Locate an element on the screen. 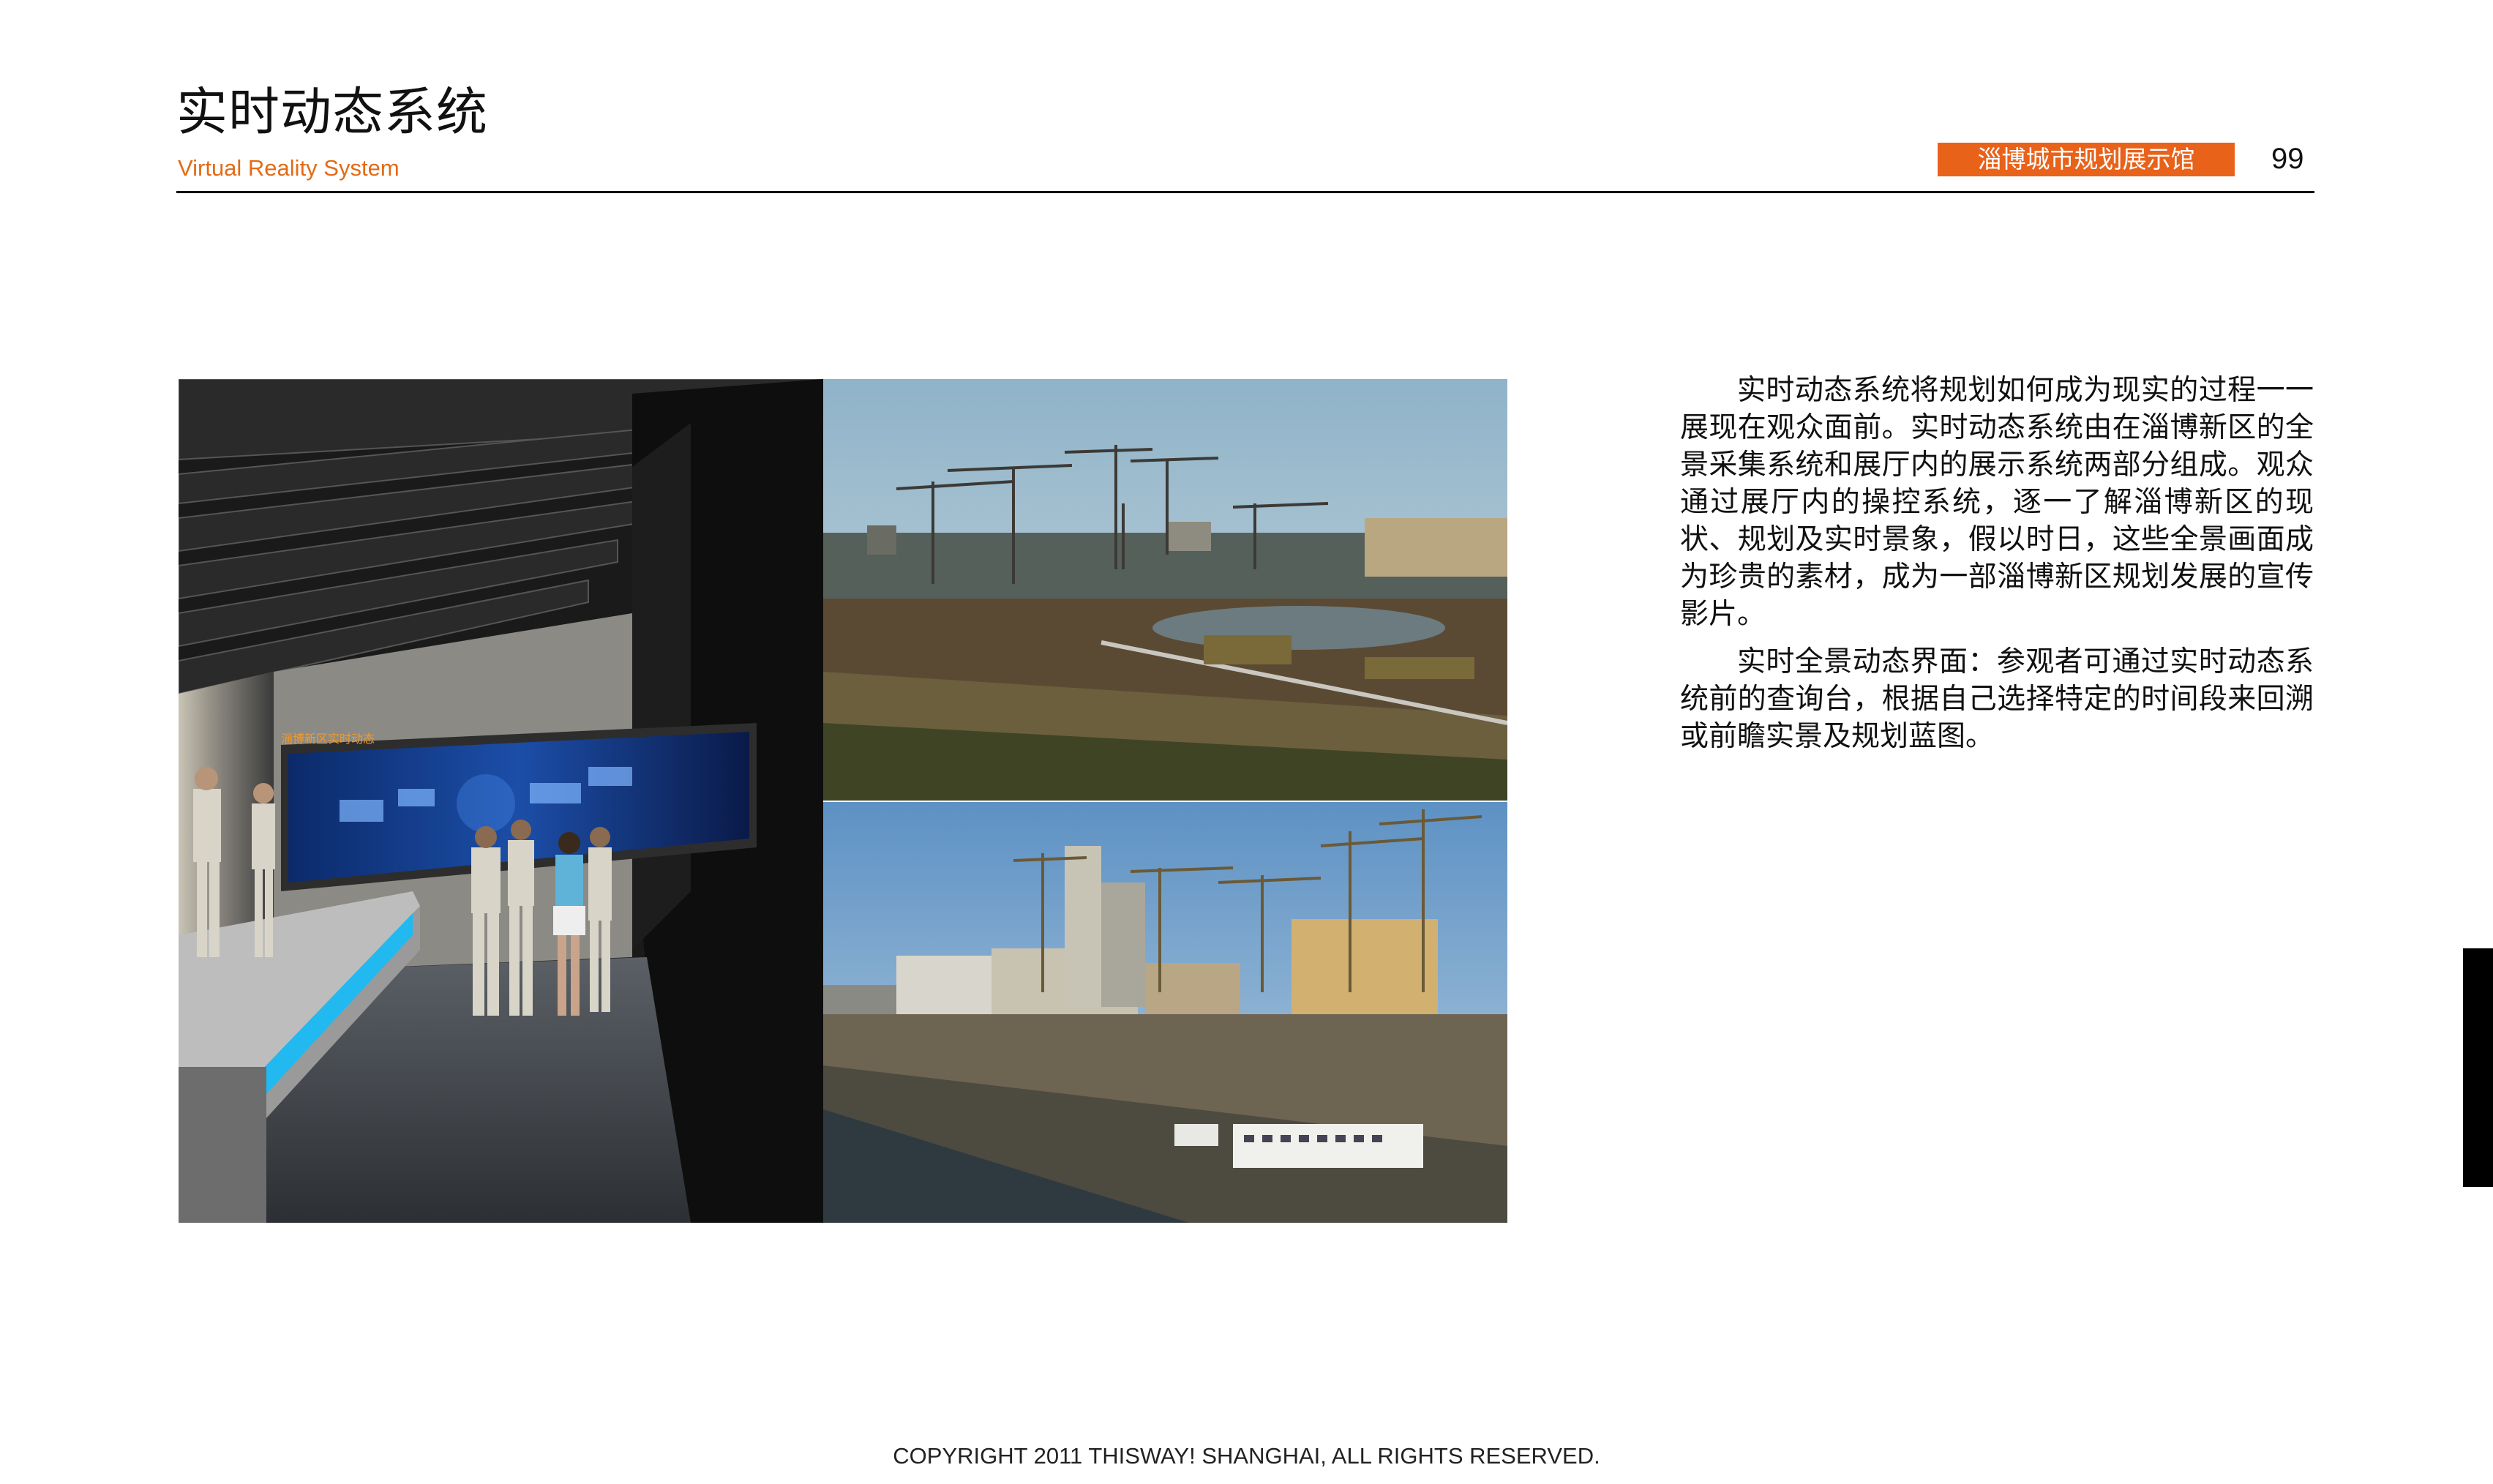  venue-badge: 淄博城市规划展示馆 is located at coordinates (2086, 159).